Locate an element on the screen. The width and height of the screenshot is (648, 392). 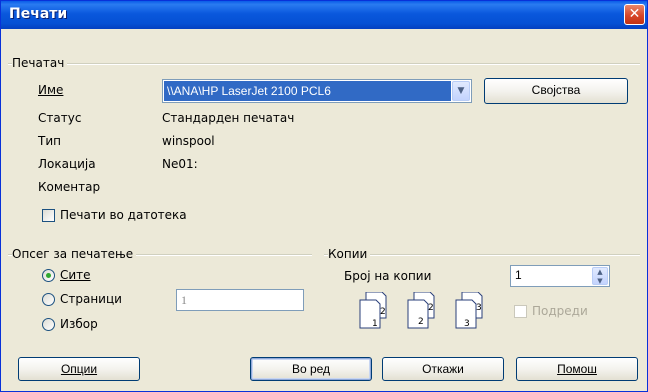
copies-group-line is located at coordinates (482, 255).